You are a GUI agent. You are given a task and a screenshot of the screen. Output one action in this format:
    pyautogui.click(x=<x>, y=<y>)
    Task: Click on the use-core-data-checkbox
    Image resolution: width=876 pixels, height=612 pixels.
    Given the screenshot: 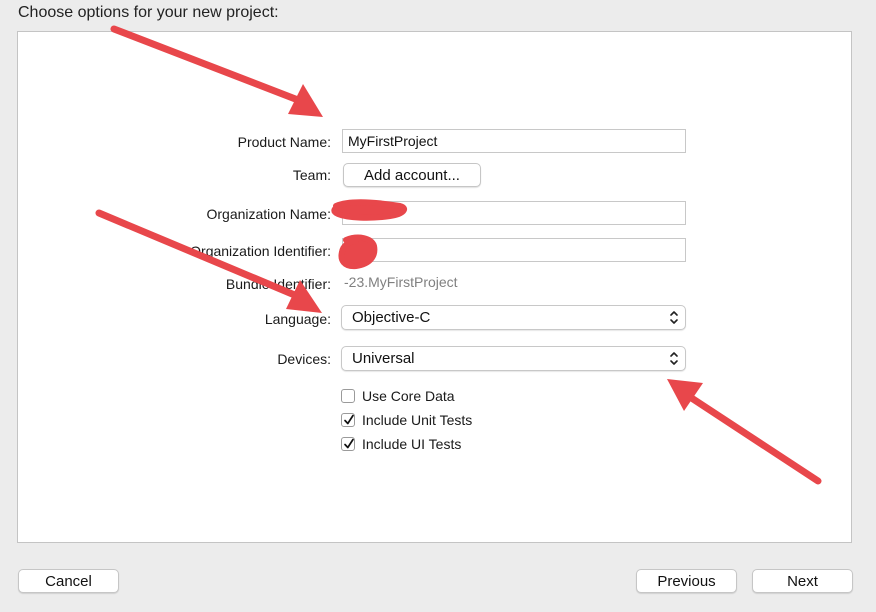 What is the action you would take?
    pyautogui.click(x=348, y=396)
    